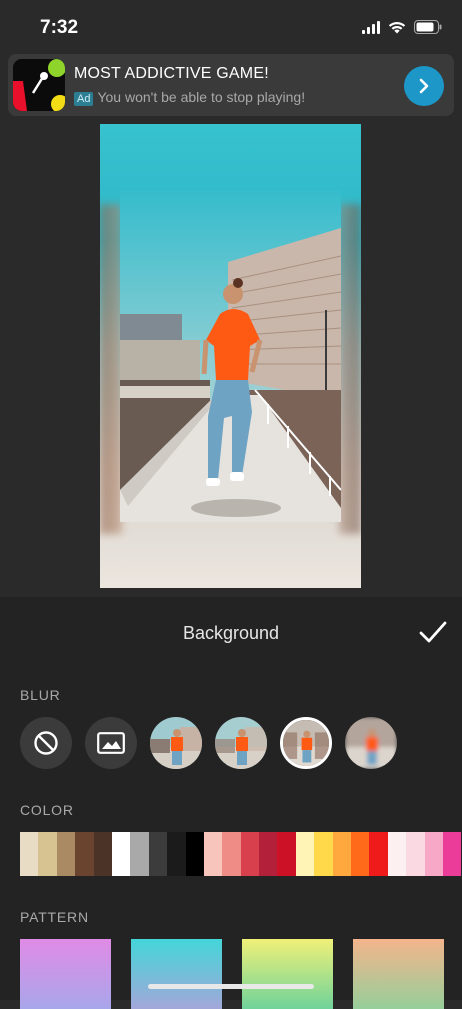 Image resolution: width=462 pixels, height=1009 pixels. I want to click on signal-icon, so click(371, 27).